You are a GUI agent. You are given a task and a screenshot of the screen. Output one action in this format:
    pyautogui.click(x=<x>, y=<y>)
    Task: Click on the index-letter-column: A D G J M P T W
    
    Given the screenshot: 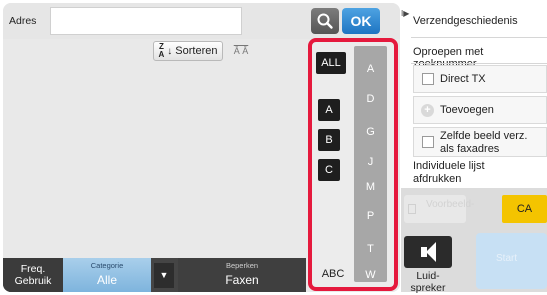 What is the action you would take?
    pyautogui.click(x=370, y=164)
    